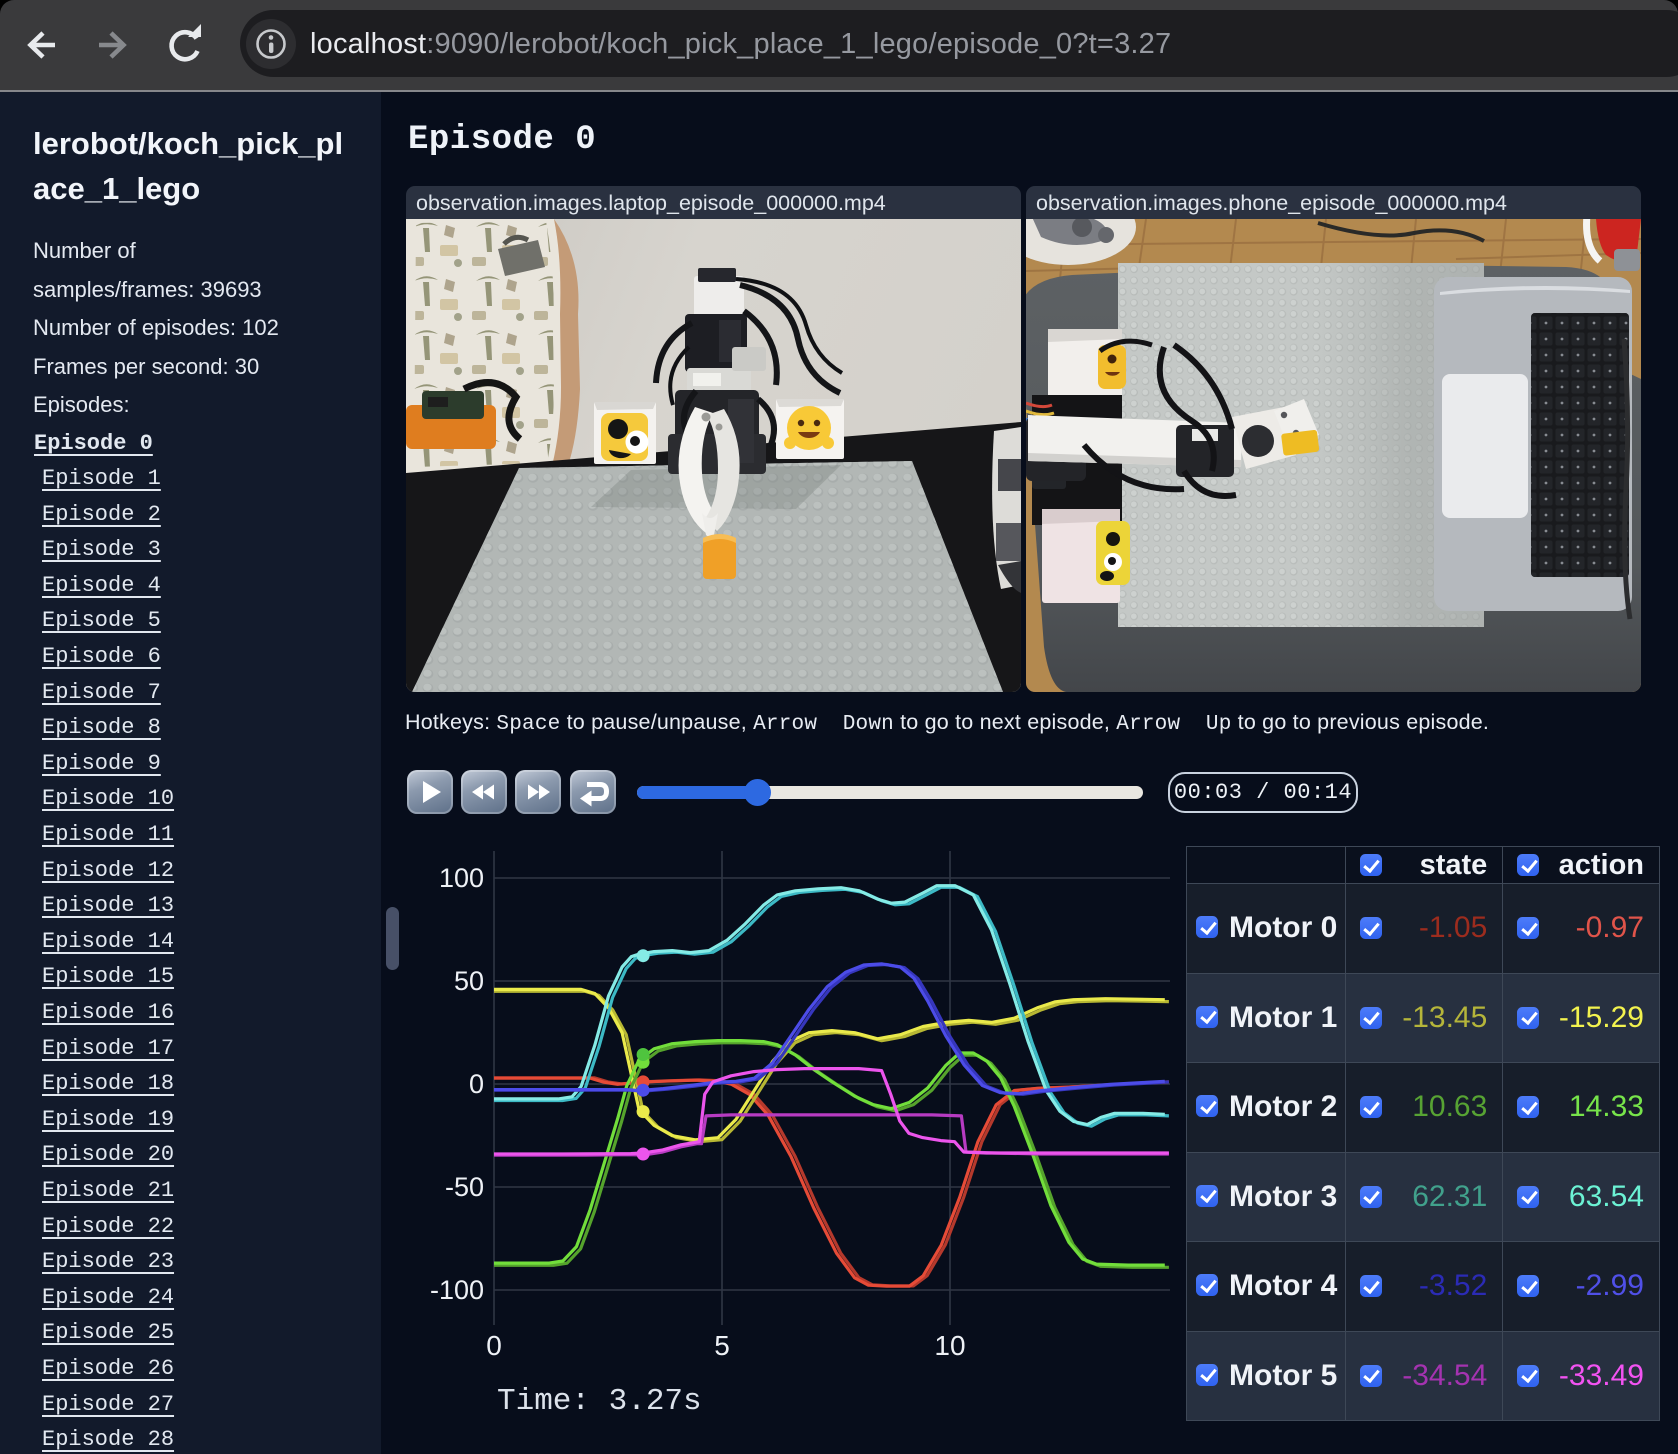  What do you see at coordinates (599, 1401) in the screenshot?
I see `svg-text: Time: 3.27s` at bounding box center [599, 1401].